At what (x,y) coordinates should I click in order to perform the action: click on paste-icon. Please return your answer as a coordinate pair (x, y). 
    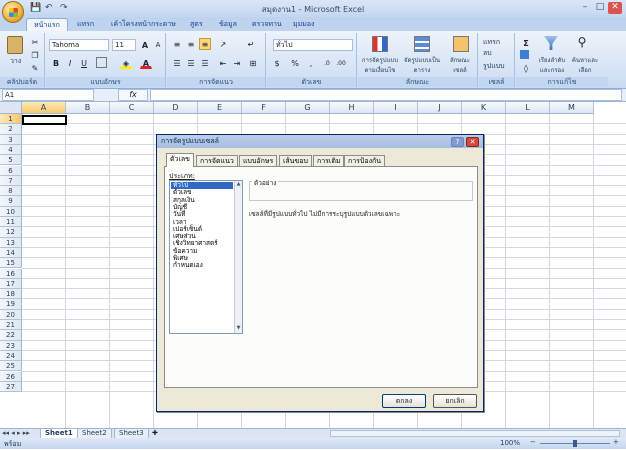
    Looking at the image, I should click on (15, 45).